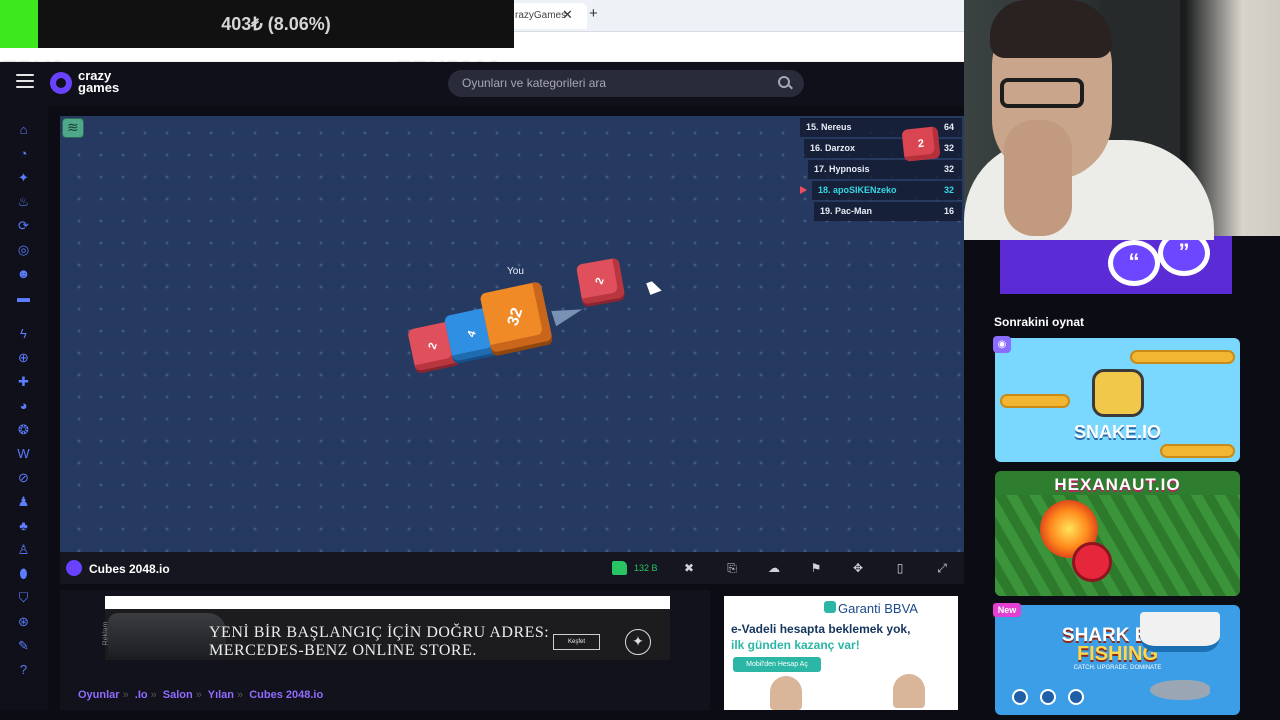 This screenshot has width=1280, height=720. I want to click on bank-cta-button: Mobil'den Hesap Aç, so click(777, 664).